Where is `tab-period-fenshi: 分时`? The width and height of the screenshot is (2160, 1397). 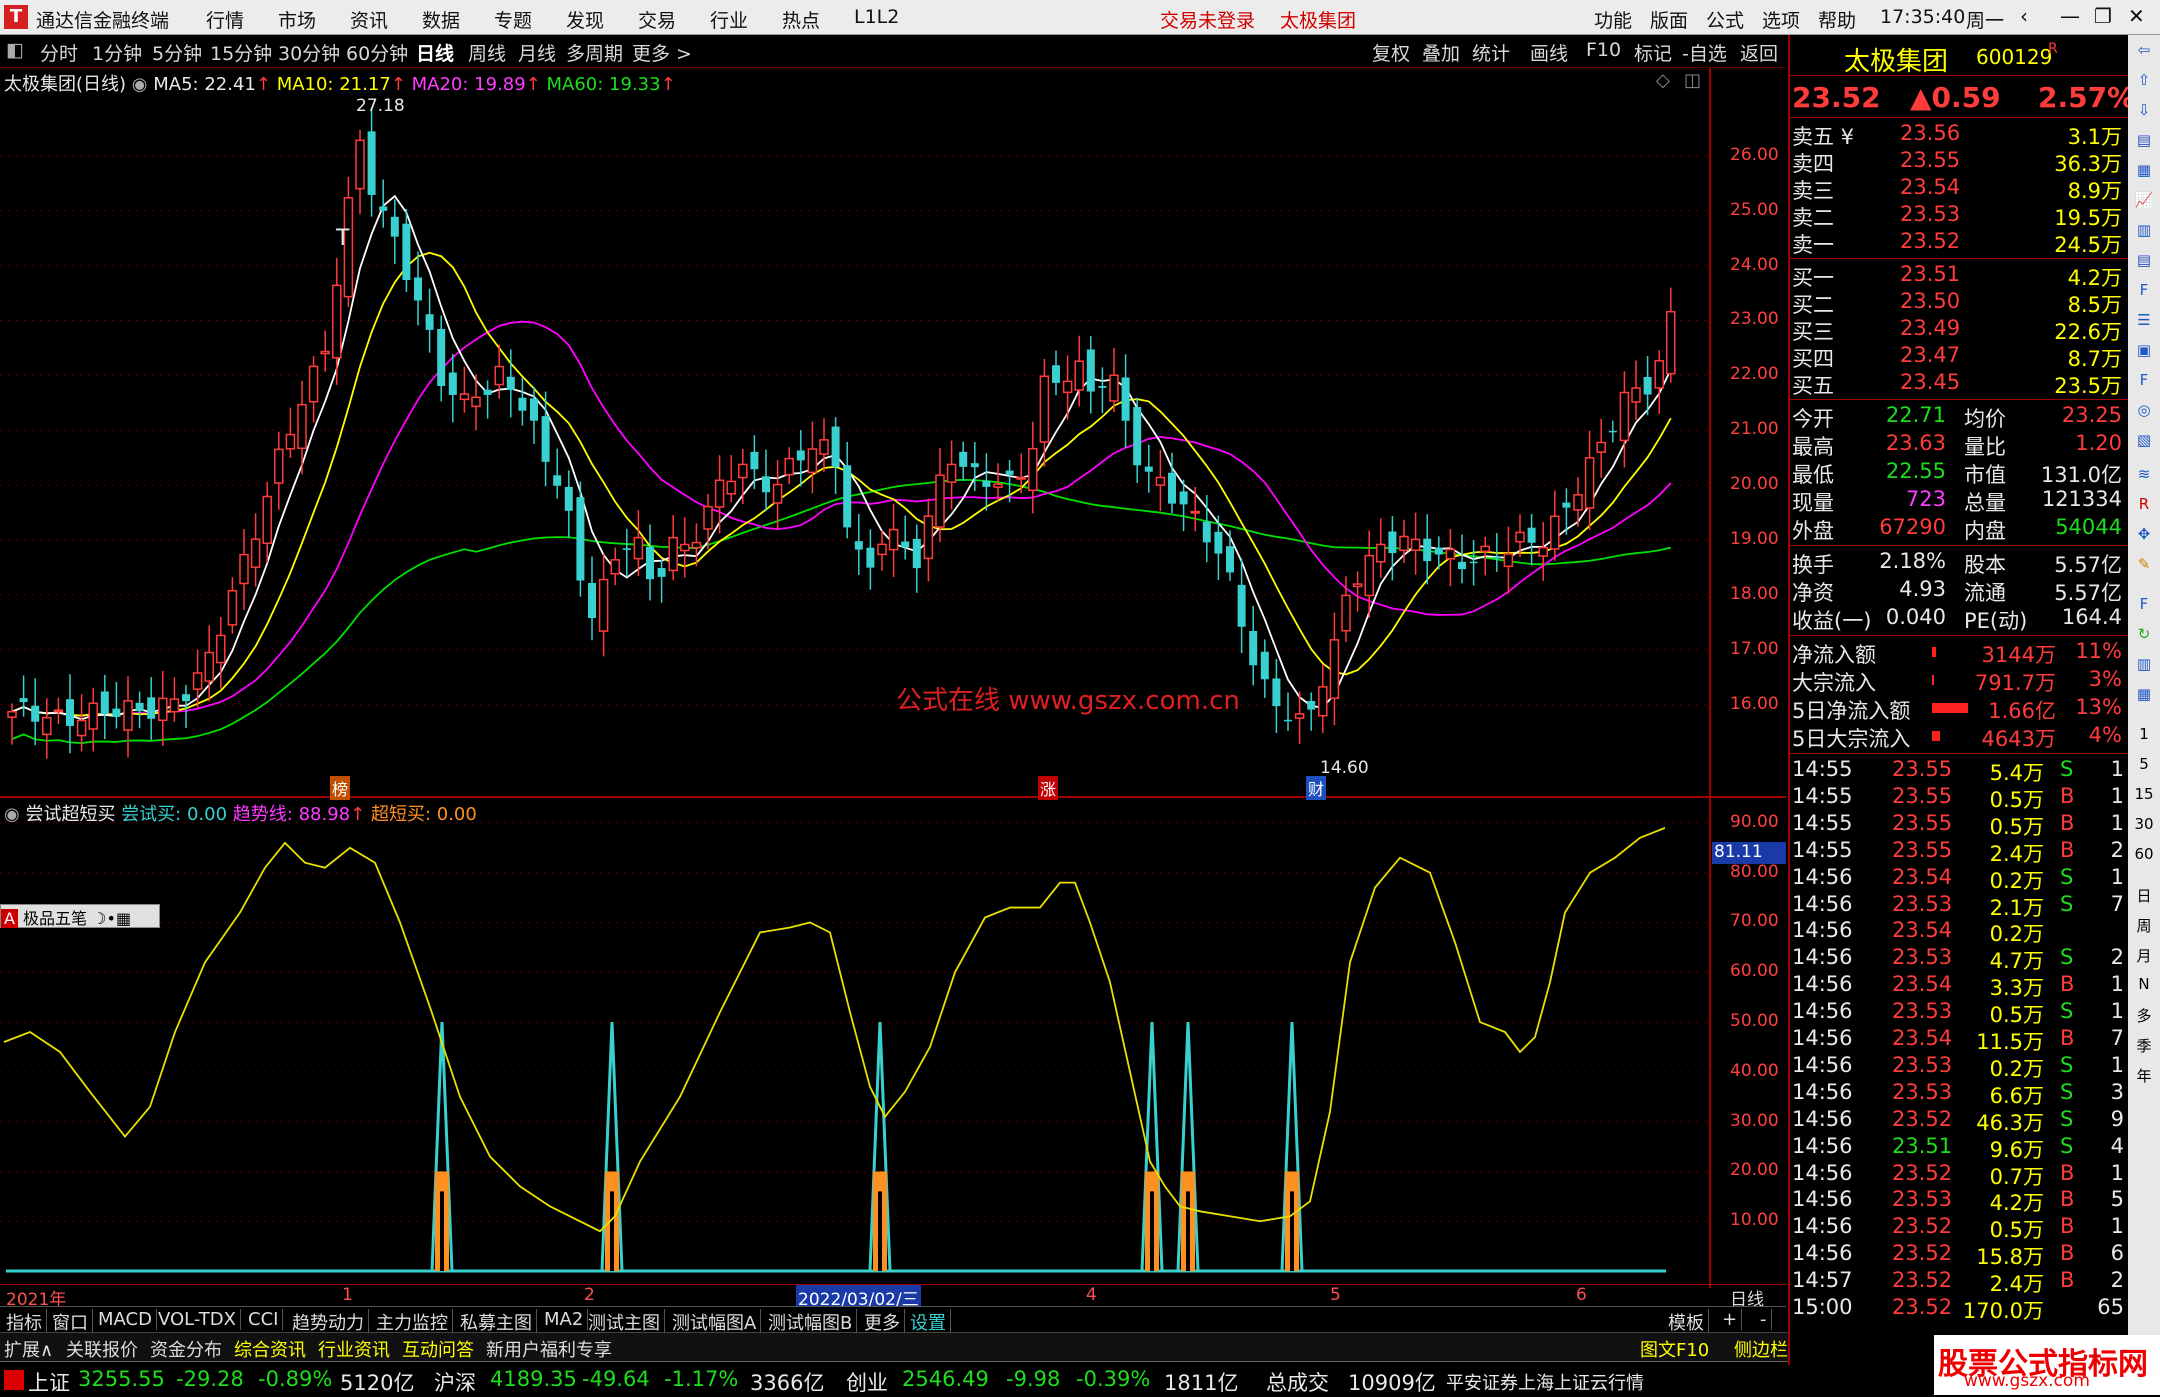 tab-period-fenshi: 分时 is located at coordinates (59, 52).